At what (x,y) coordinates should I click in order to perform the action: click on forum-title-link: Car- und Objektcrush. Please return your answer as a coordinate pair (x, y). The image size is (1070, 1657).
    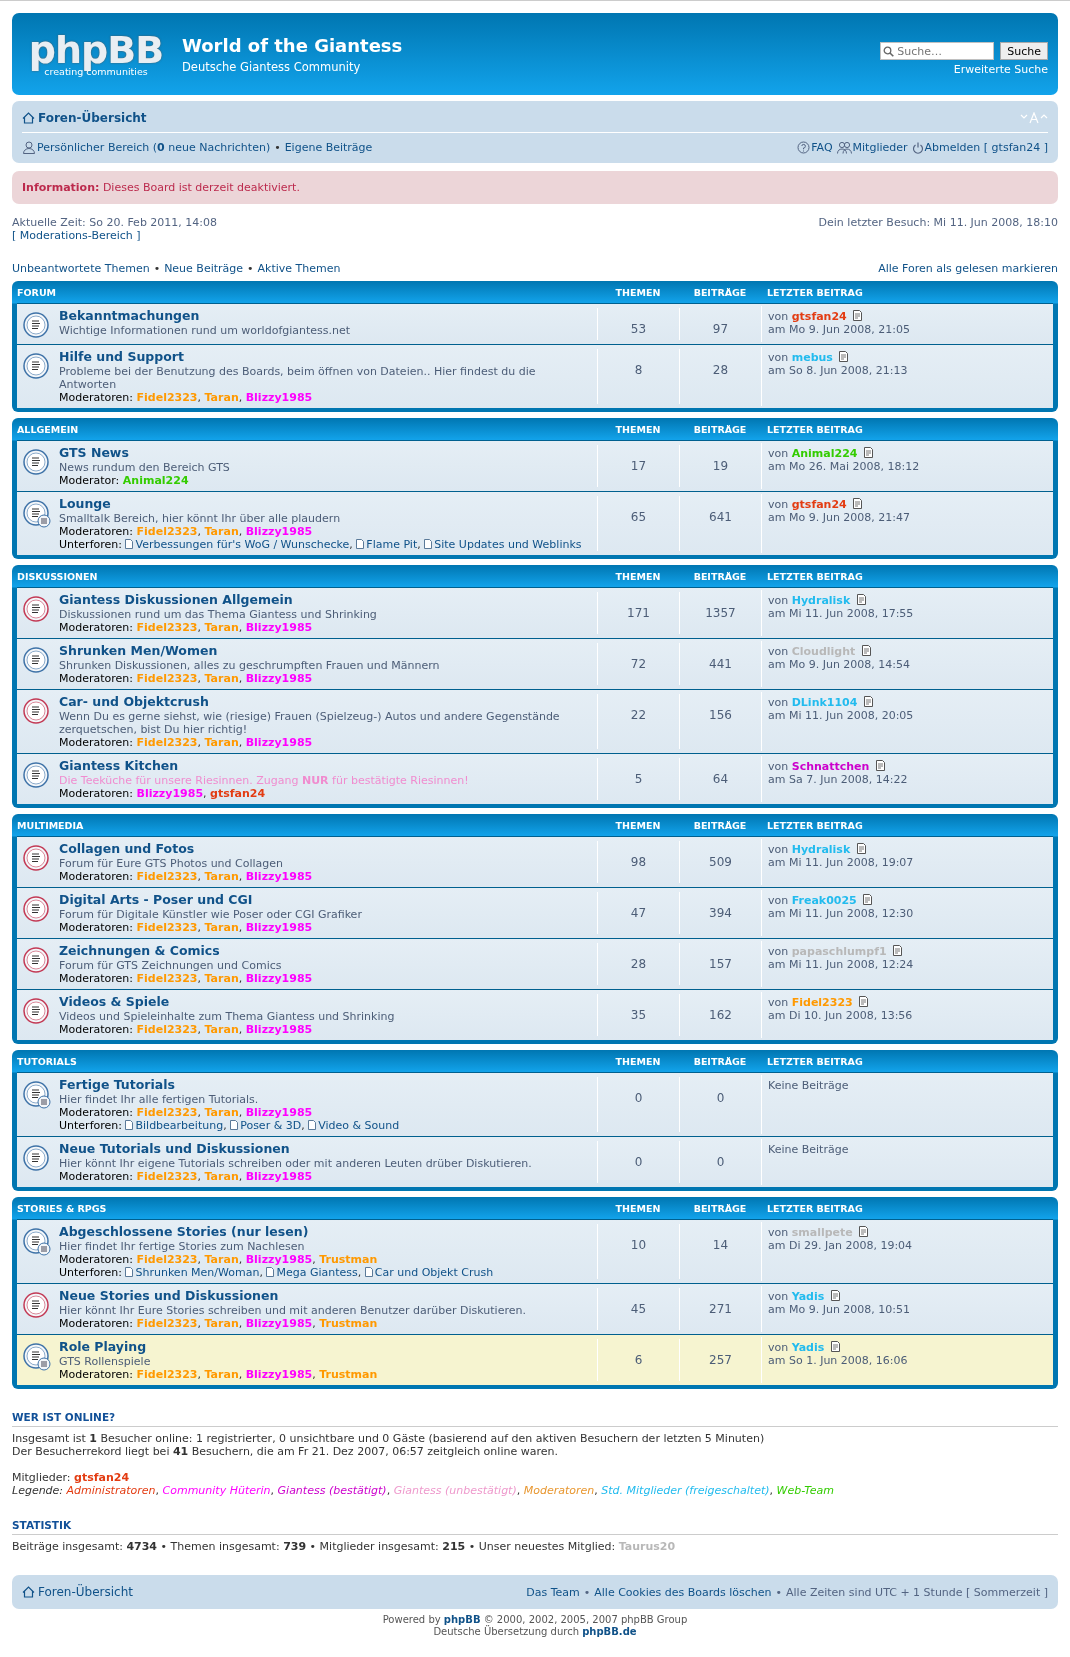
    Looking at the image, I should click on (134, 702).